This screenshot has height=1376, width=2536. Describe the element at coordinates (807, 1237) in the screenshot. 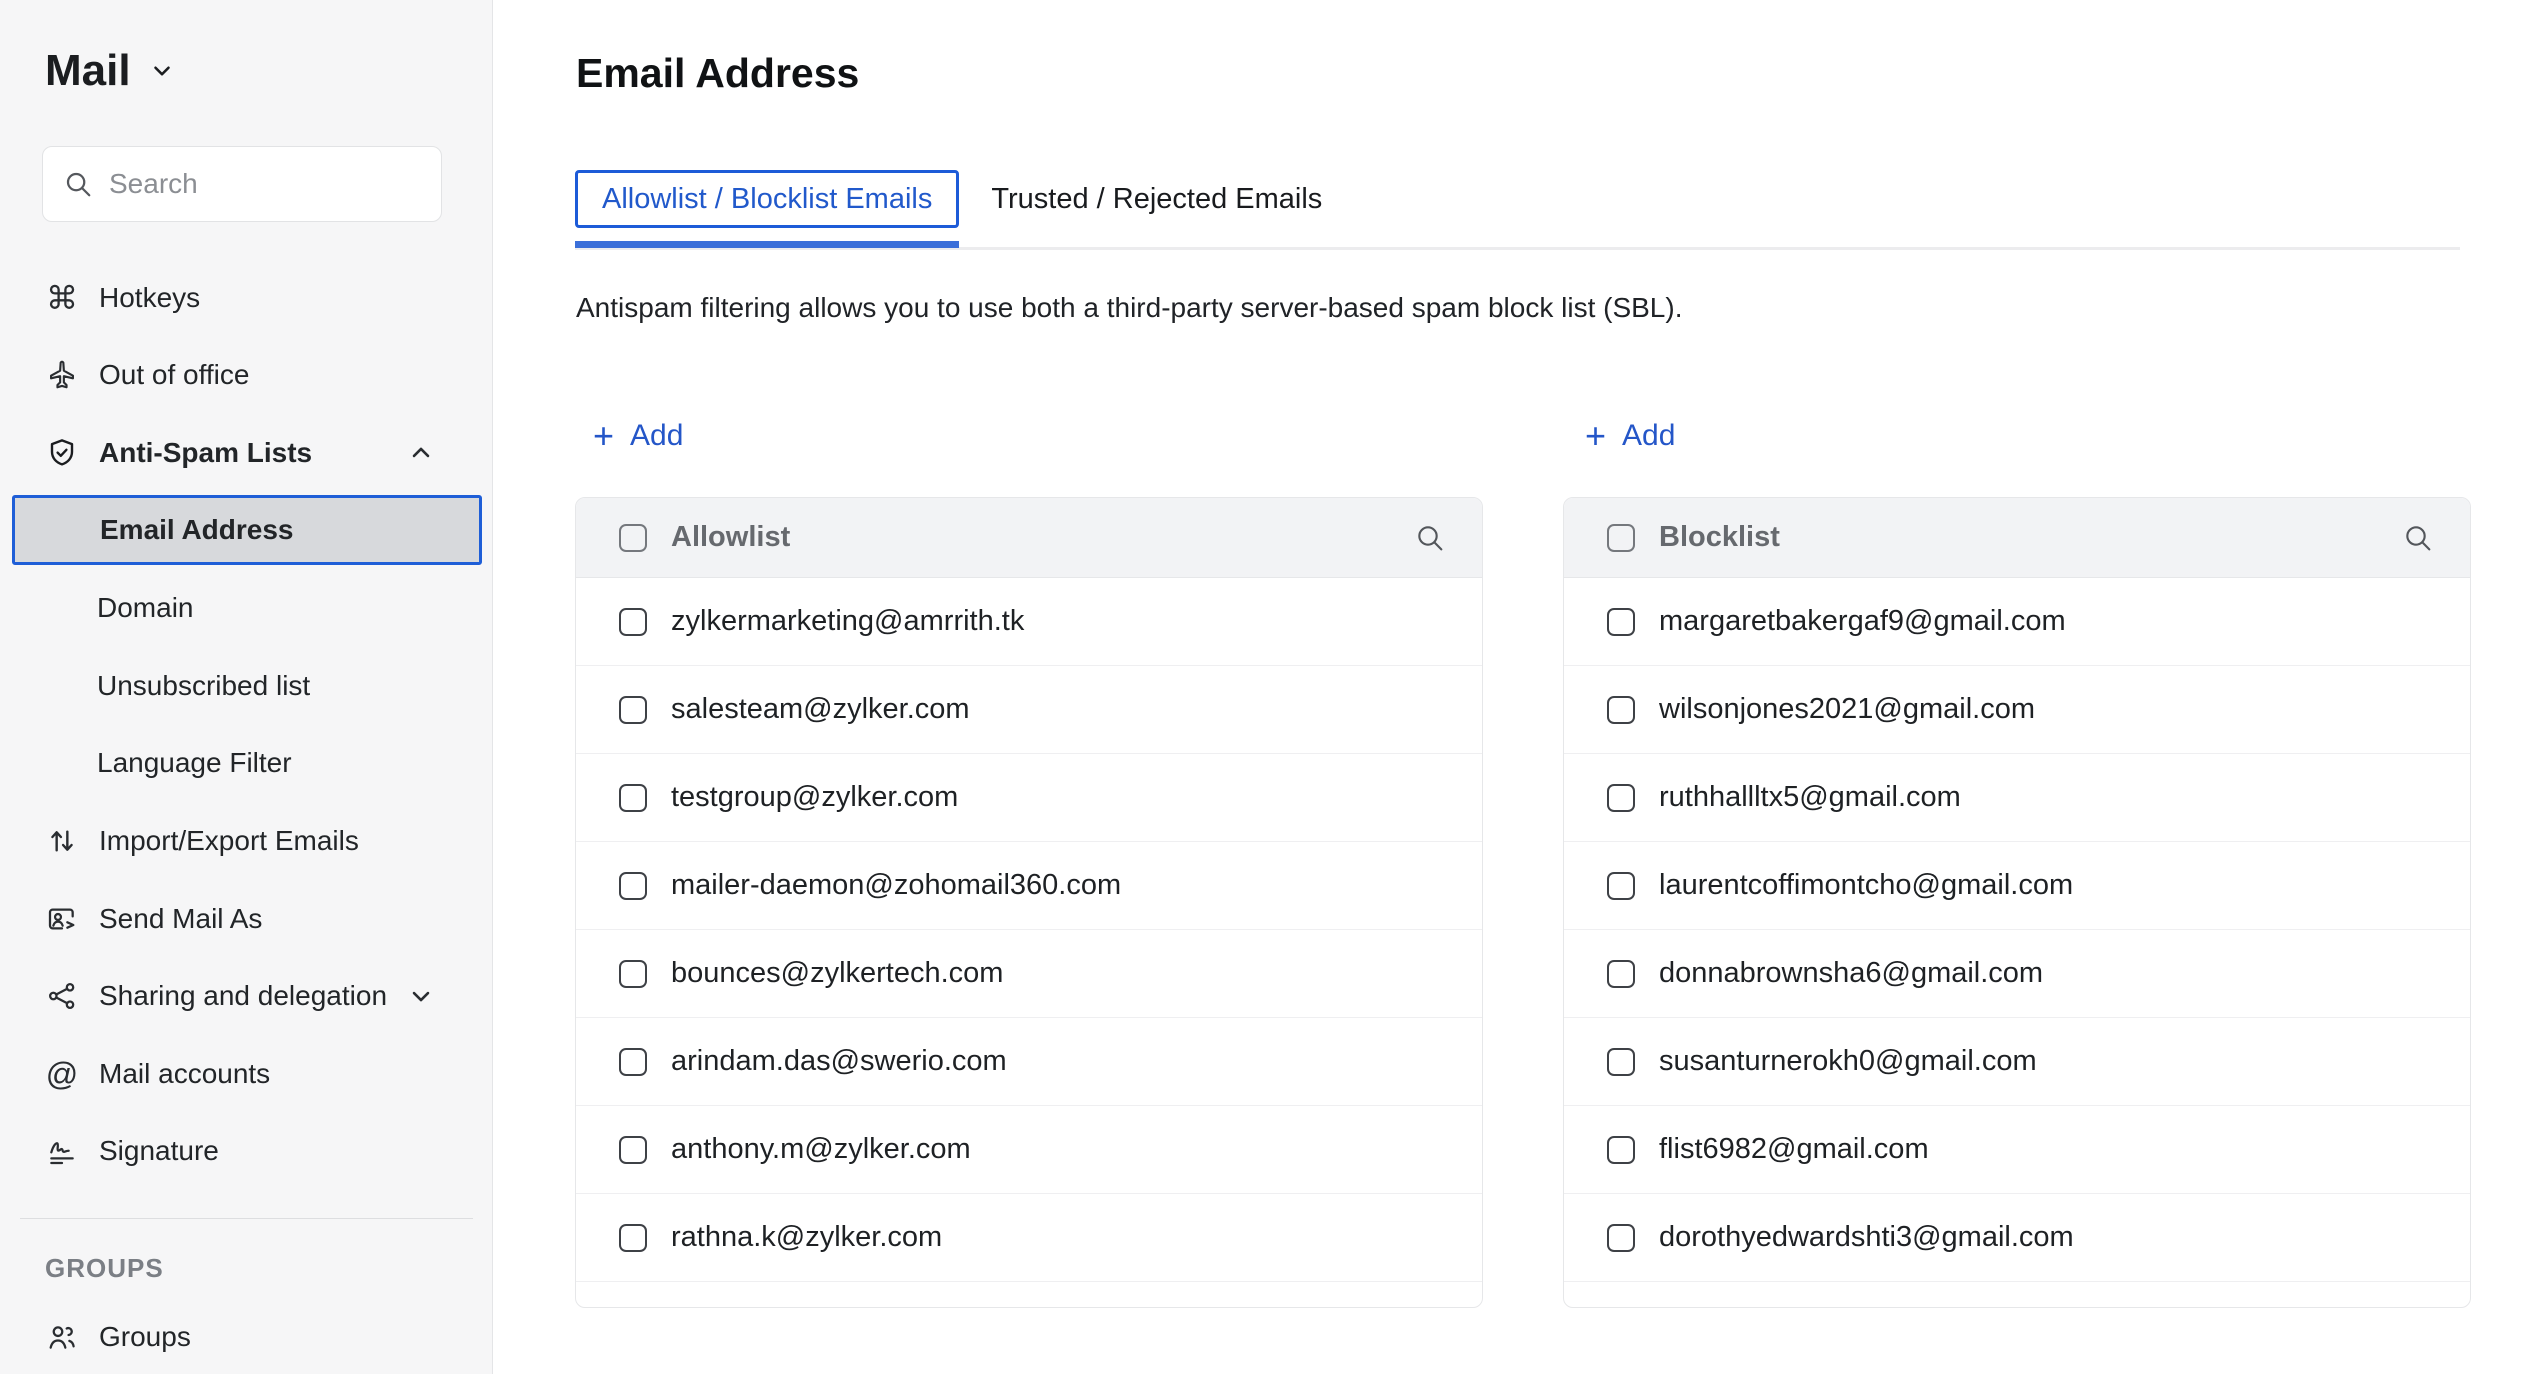

I see `email-text: rathna.k@zylker.com` at that location.